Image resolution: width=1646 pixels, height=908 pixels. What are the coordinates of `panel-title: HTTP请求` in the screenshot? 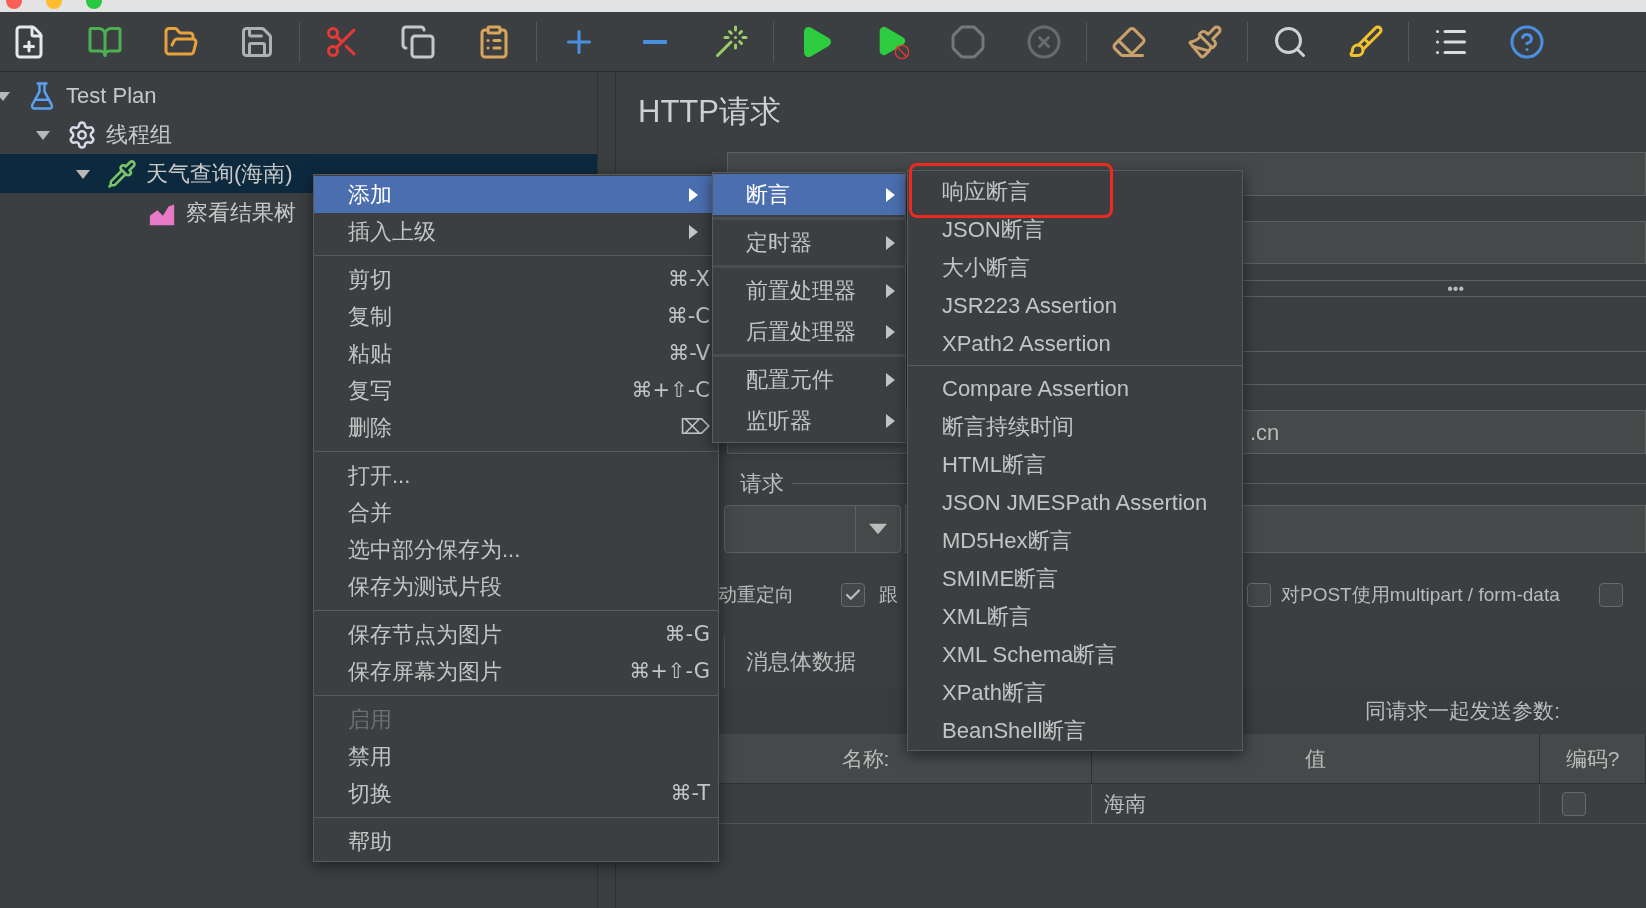 It's located at (709, 111).